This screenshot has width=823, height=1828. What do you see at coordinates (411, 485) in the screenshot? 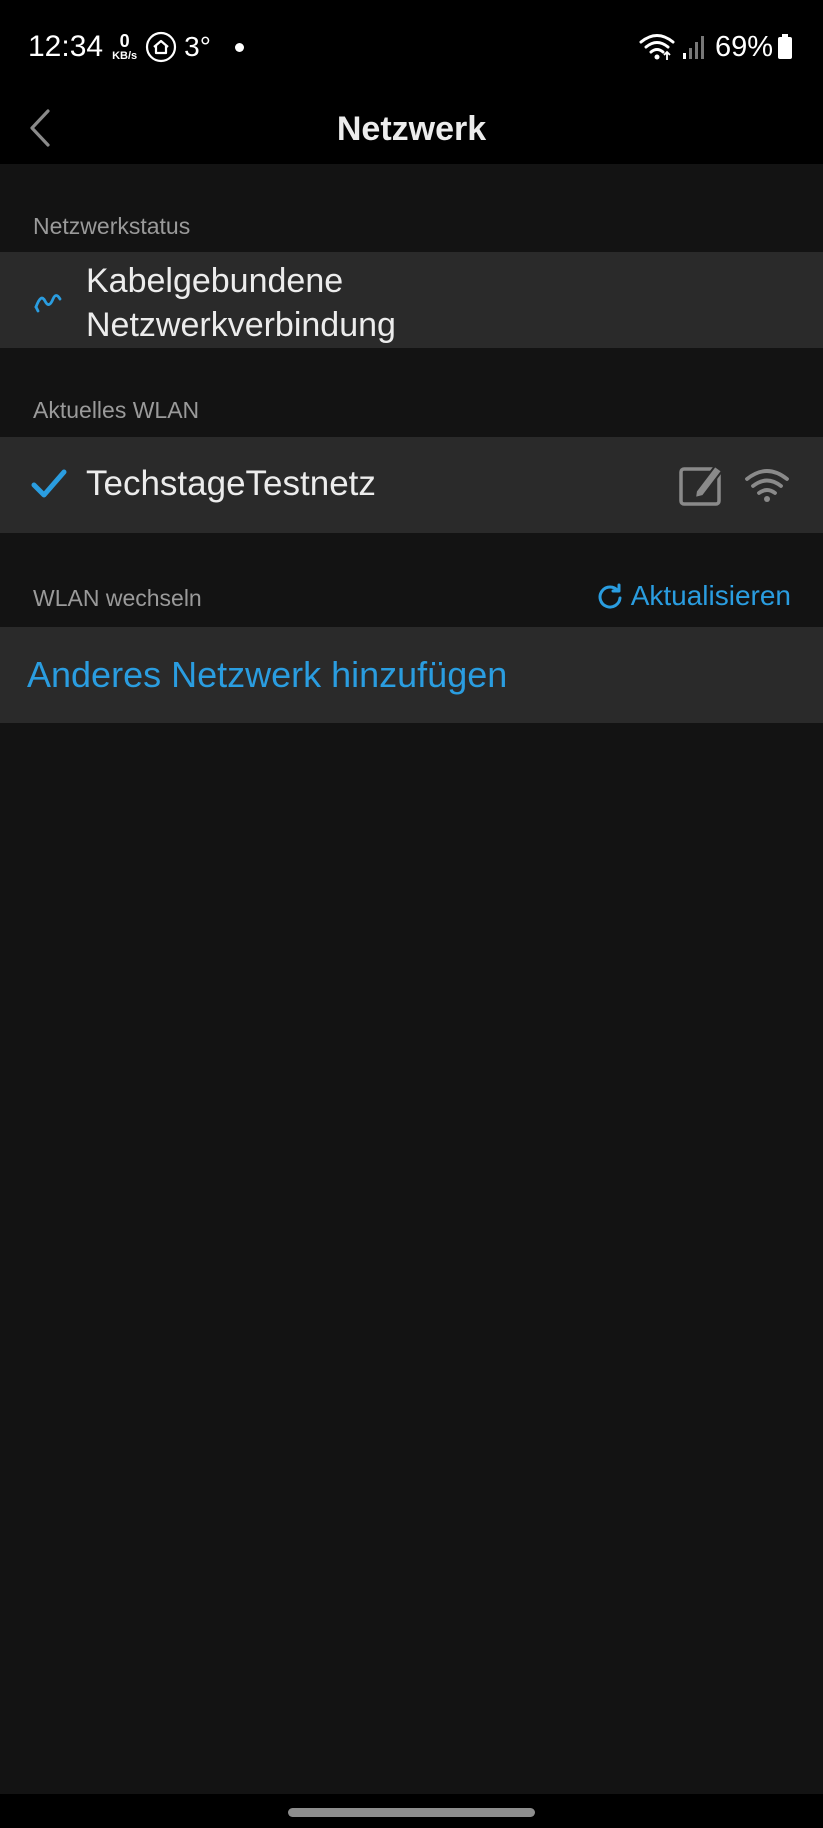
I see `current-wlan-row: TechstageTestnetz` at bounding box center [411, 485].